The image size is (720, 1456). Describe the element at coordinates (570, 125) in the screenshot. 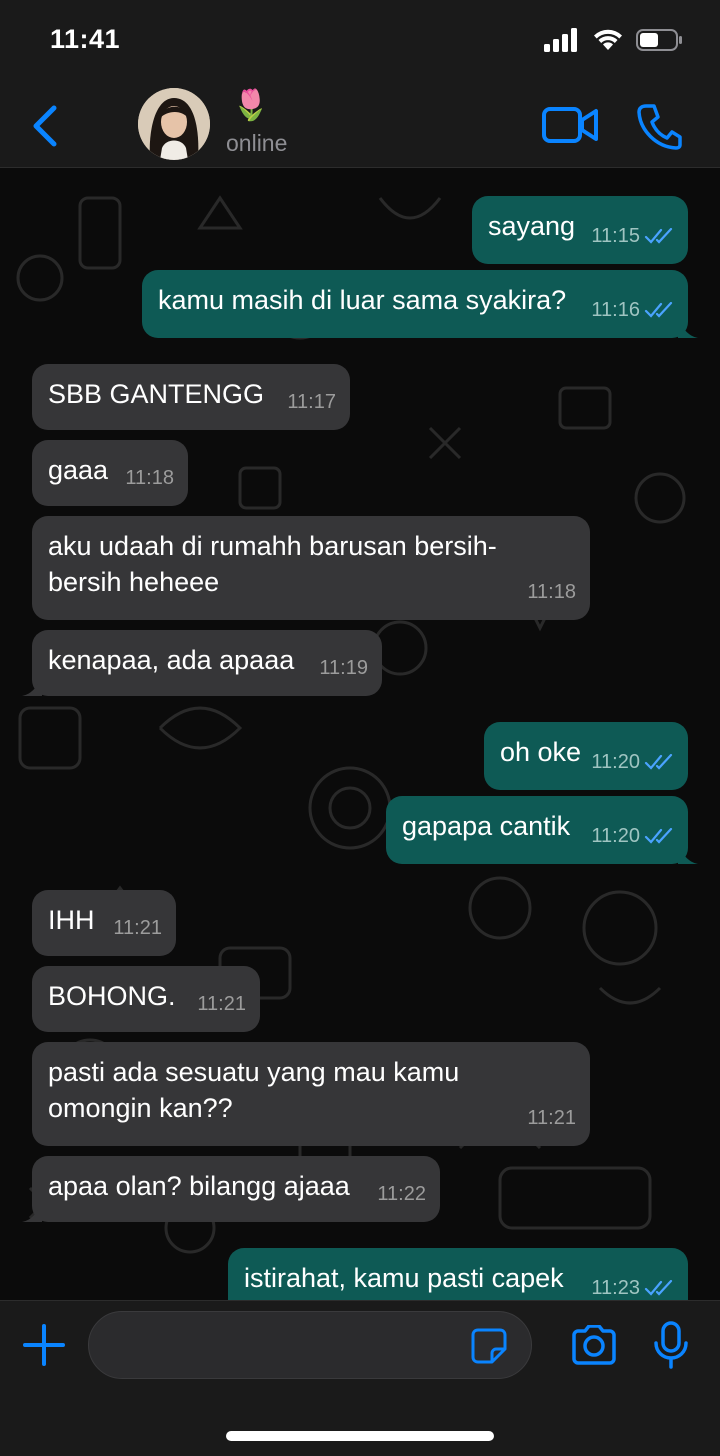

I see `video-call-icon` at that location.